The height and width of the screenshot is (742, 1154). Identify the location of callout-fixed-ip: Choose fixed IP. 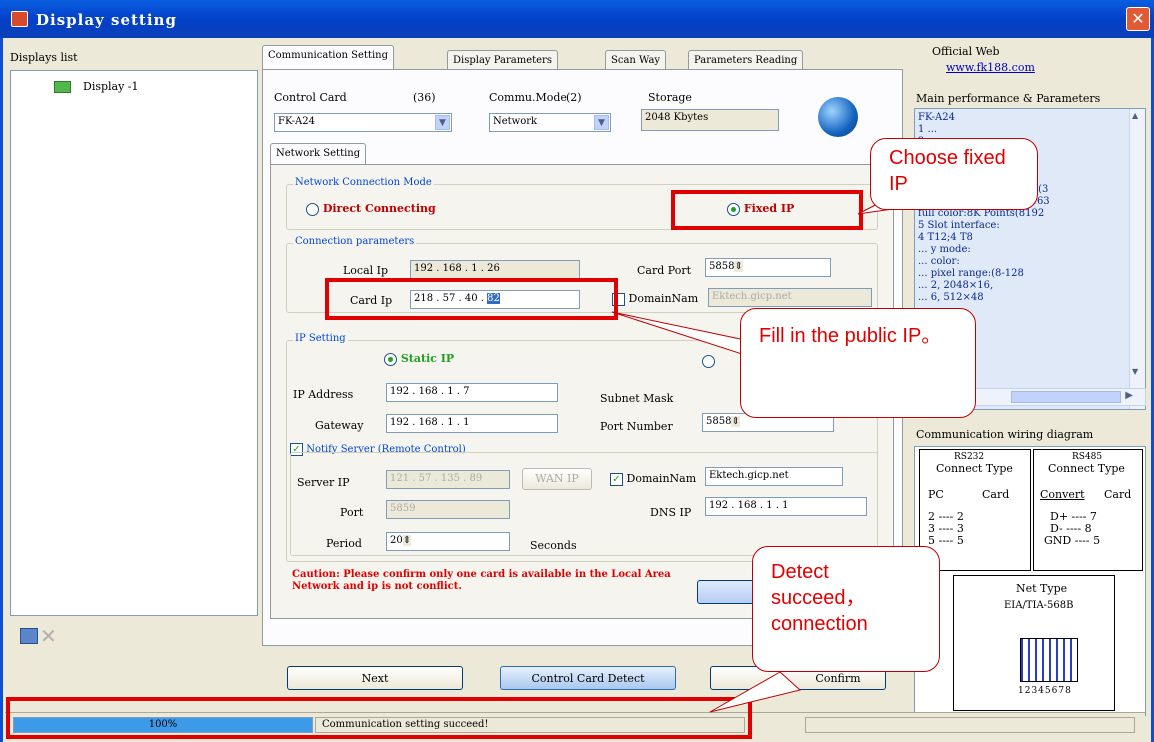
(954, 174).